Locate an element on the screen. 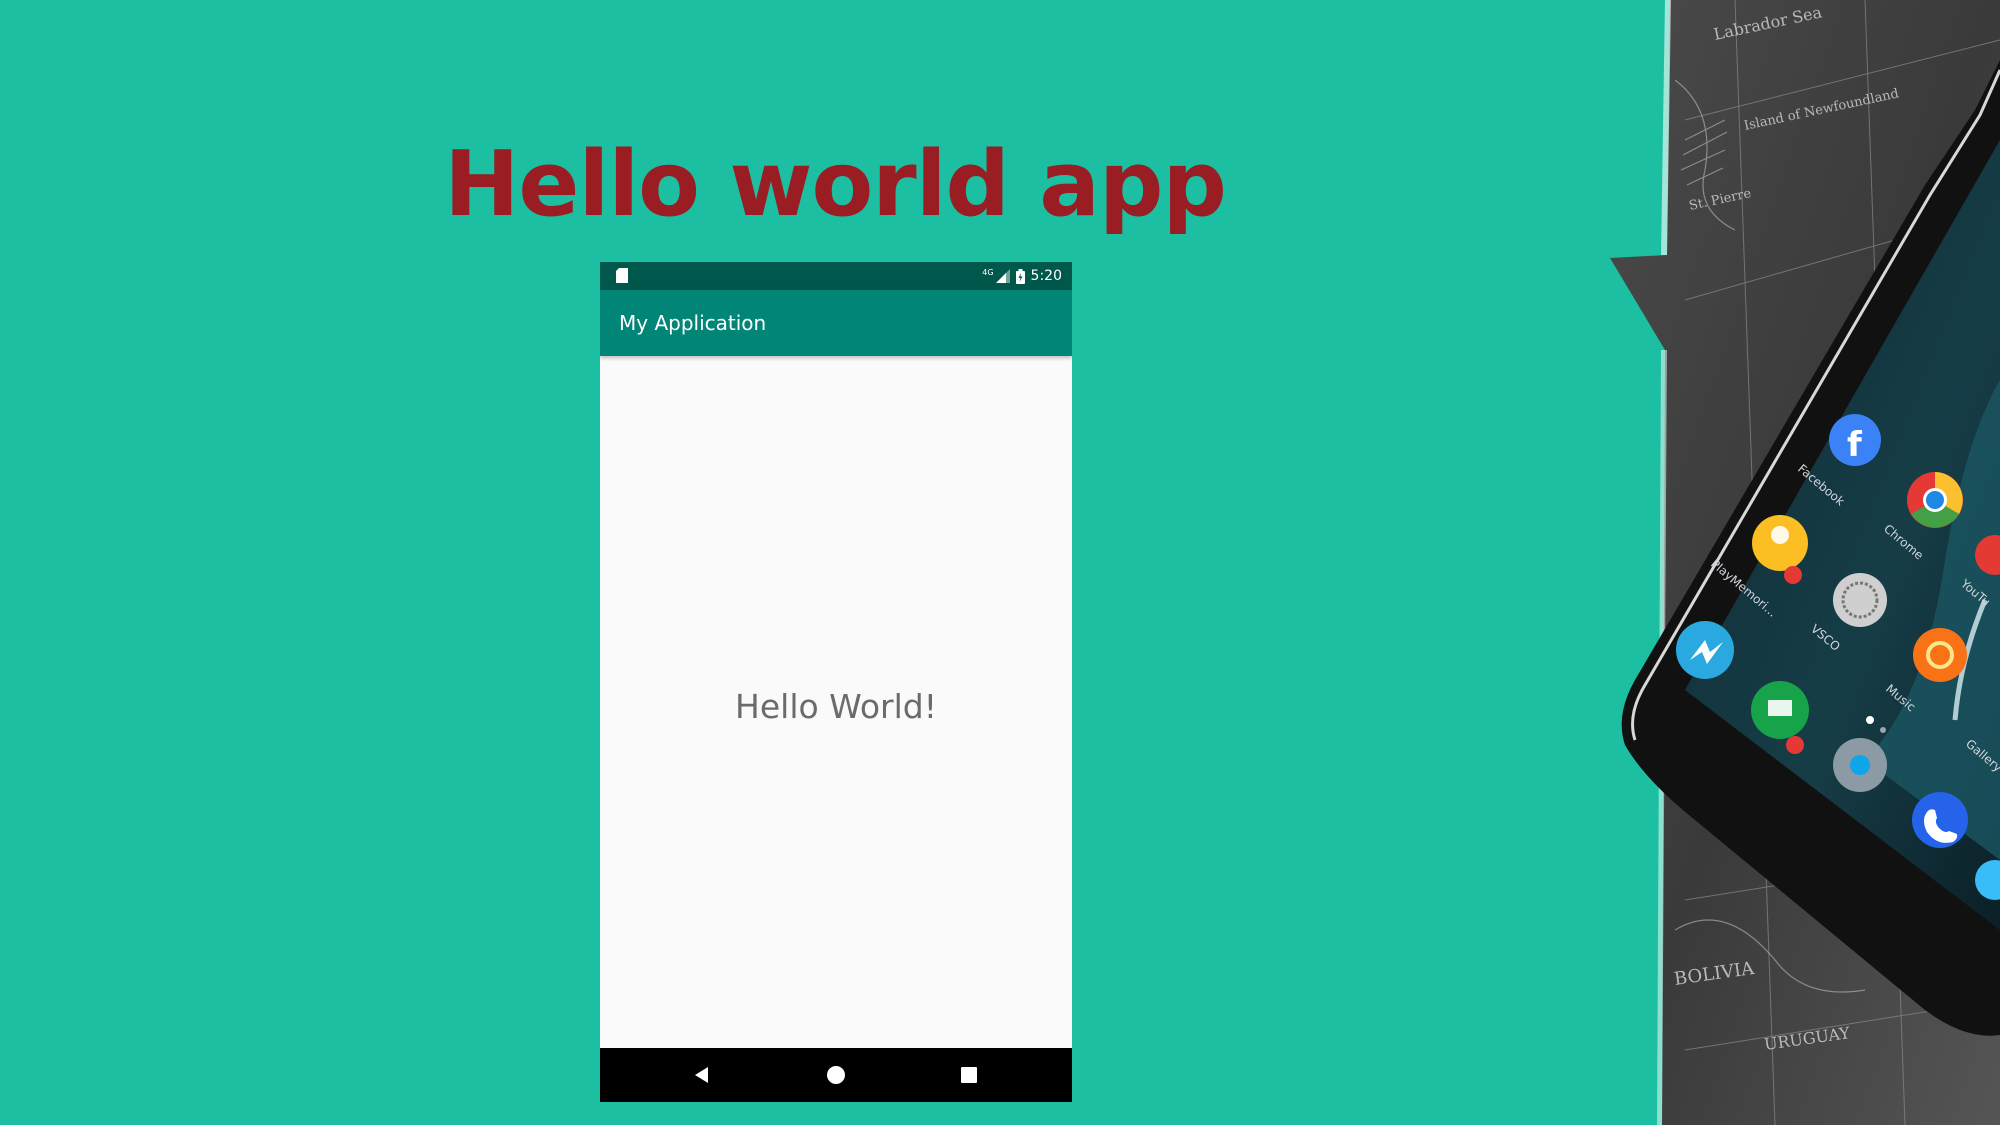  vsco-app-icon is located at coordinates (1860, 600).